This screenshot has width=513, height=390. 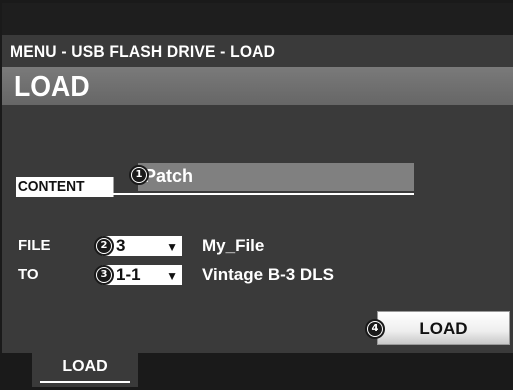 I want to click on callout-badge-1: 1, so click(x=139, y=175).